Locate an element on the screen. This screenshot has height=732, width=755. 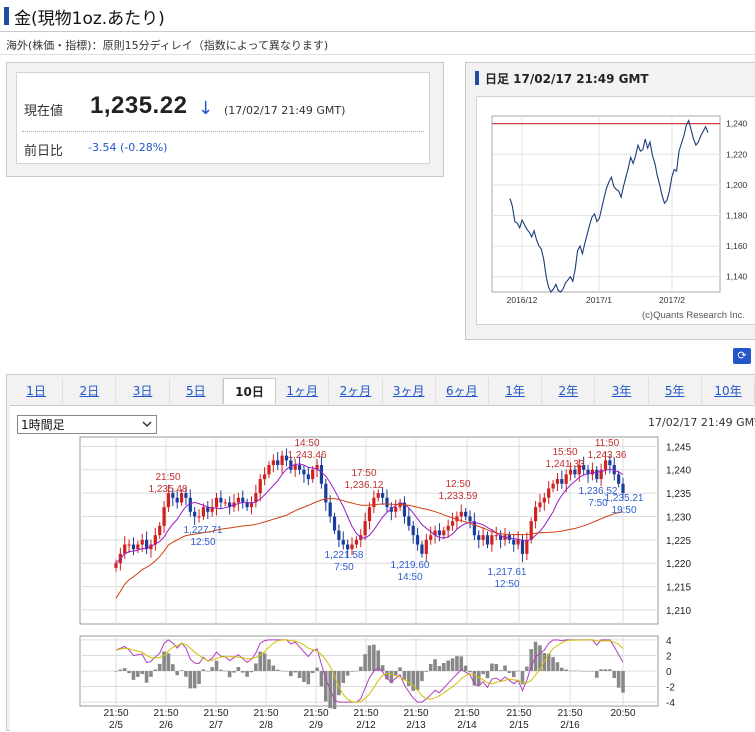
delay-note: 海外(株価・指標)：原則15分ディレイ（指数によって異なります) is located at coordinates (167, 45).